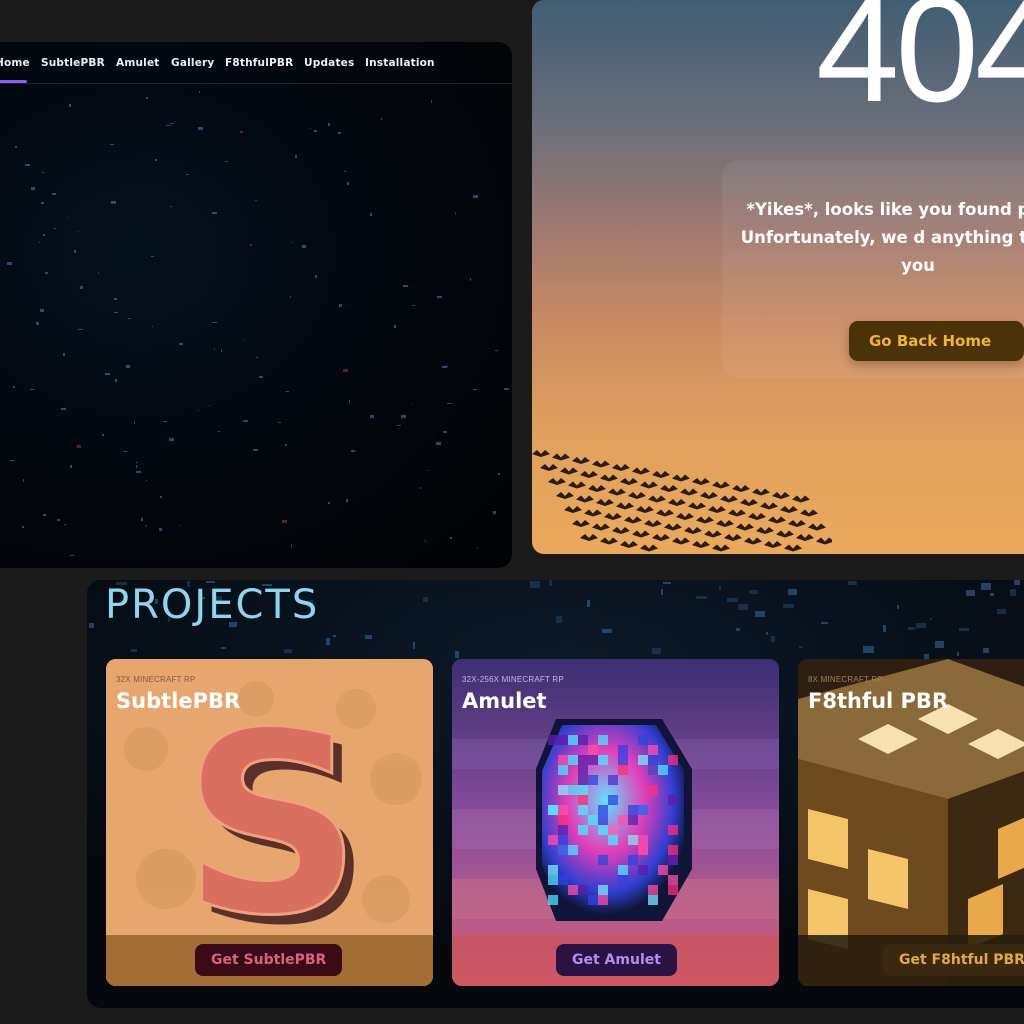 The height and width of the screenshot is (1024, 1024). I want to click on svg-text: S, so click(272, 824).